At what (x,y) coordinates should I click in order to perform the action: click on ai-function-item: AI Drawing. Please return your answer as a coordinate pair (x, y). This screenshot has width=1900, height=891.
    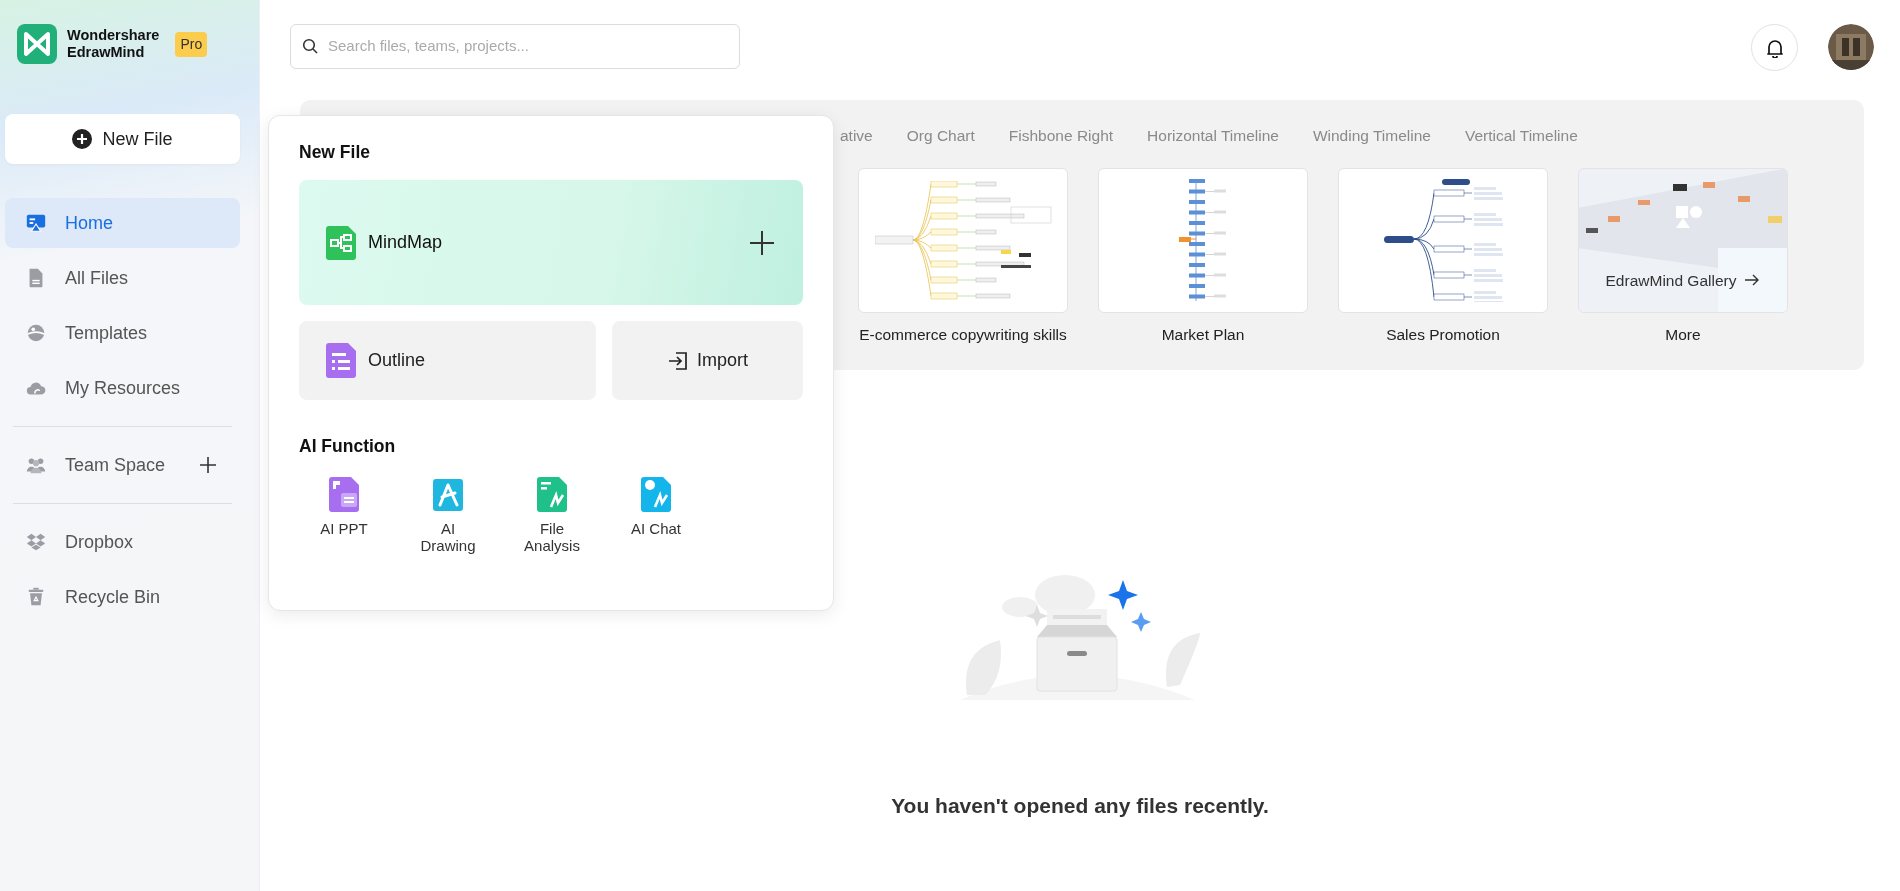
    Looking at the image, I should click on (448, 515).